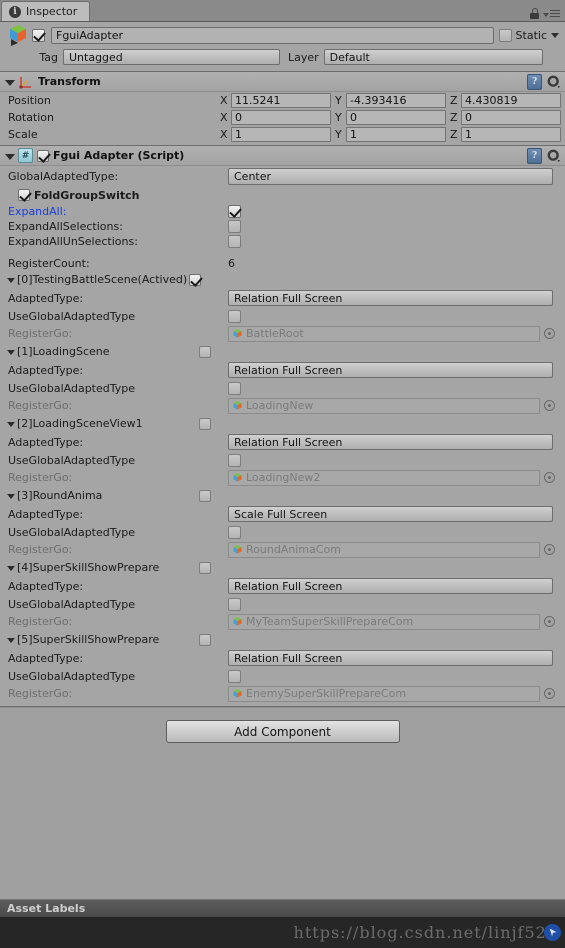  I want to click on tab-inspector-label: Inspector, so click(52, 11).